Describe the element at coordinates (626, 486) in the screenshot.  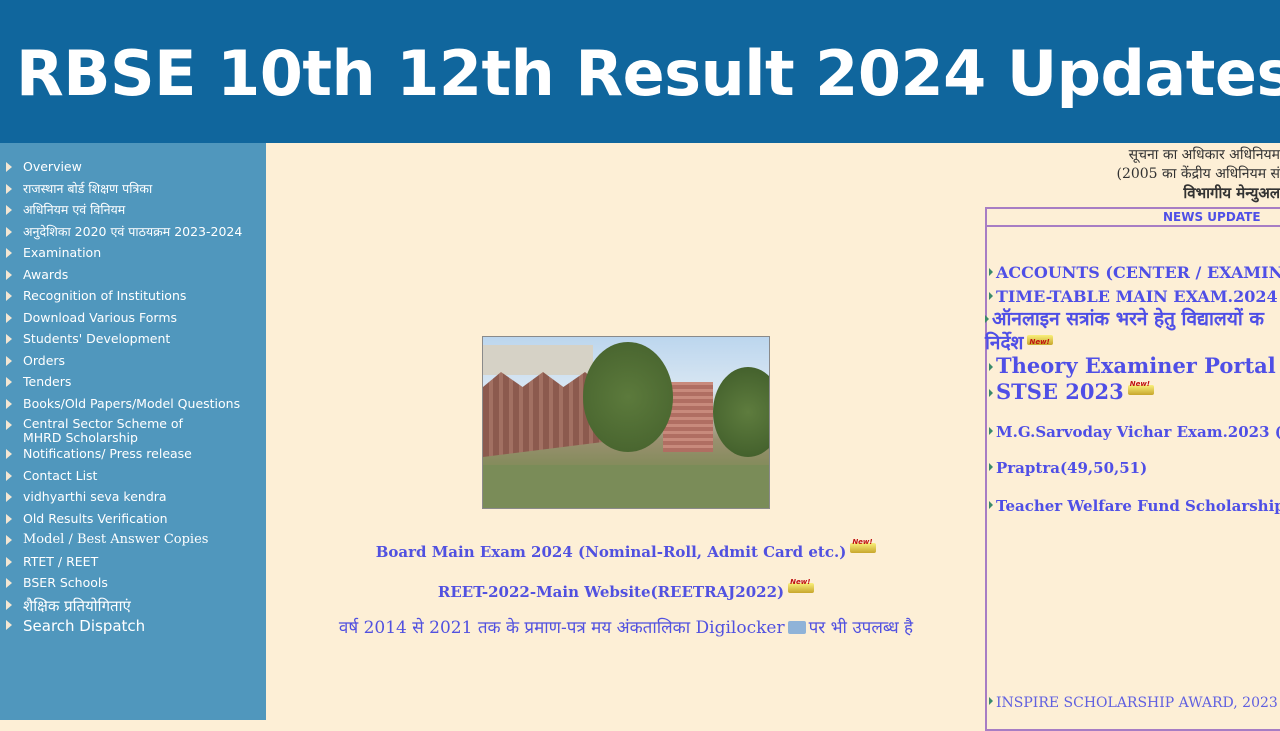
I see `photo-lawn` at that location.